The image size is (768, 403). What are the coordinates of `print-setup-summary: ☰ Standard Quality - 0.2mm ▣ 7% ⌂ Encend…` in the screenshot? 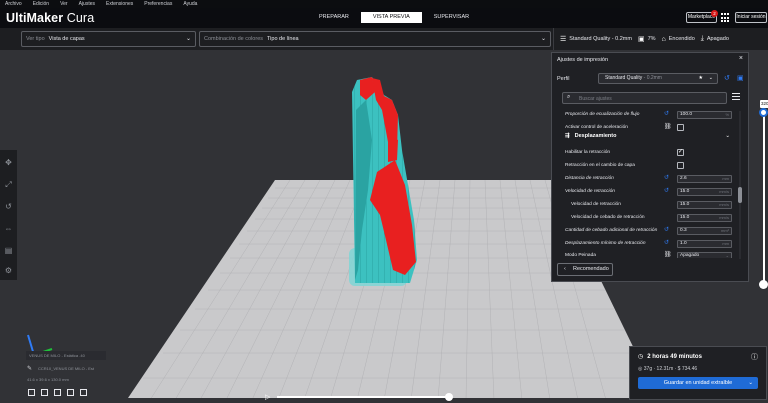 It's located at (660, 39).